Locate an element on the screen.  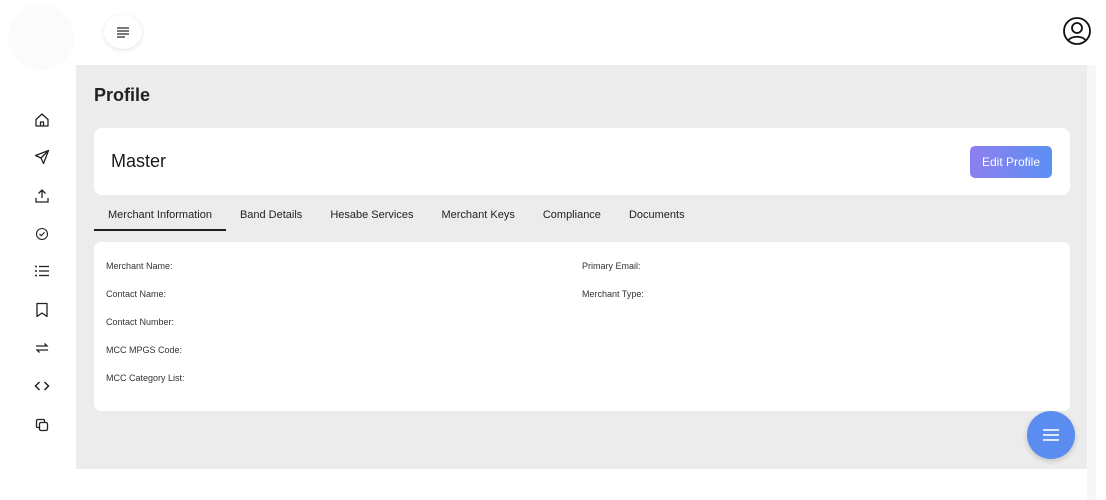
bookmark-icon is located at coordinates (42, 310).